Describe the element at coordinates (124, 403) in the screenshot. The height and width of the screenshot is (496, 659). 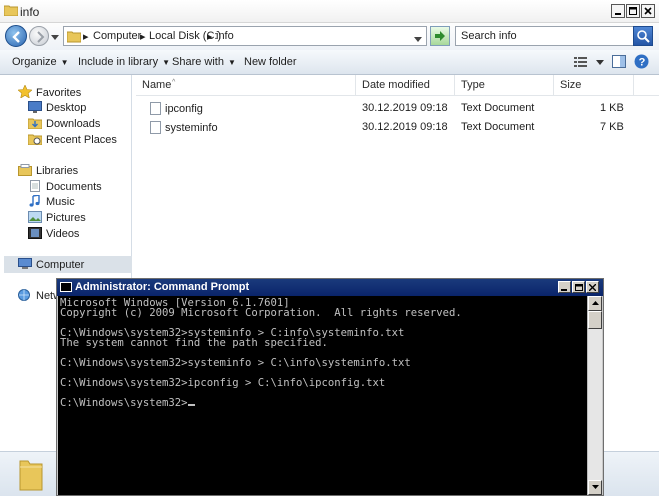
I see `console-prompt: C:\Windows\system32>` at that location.